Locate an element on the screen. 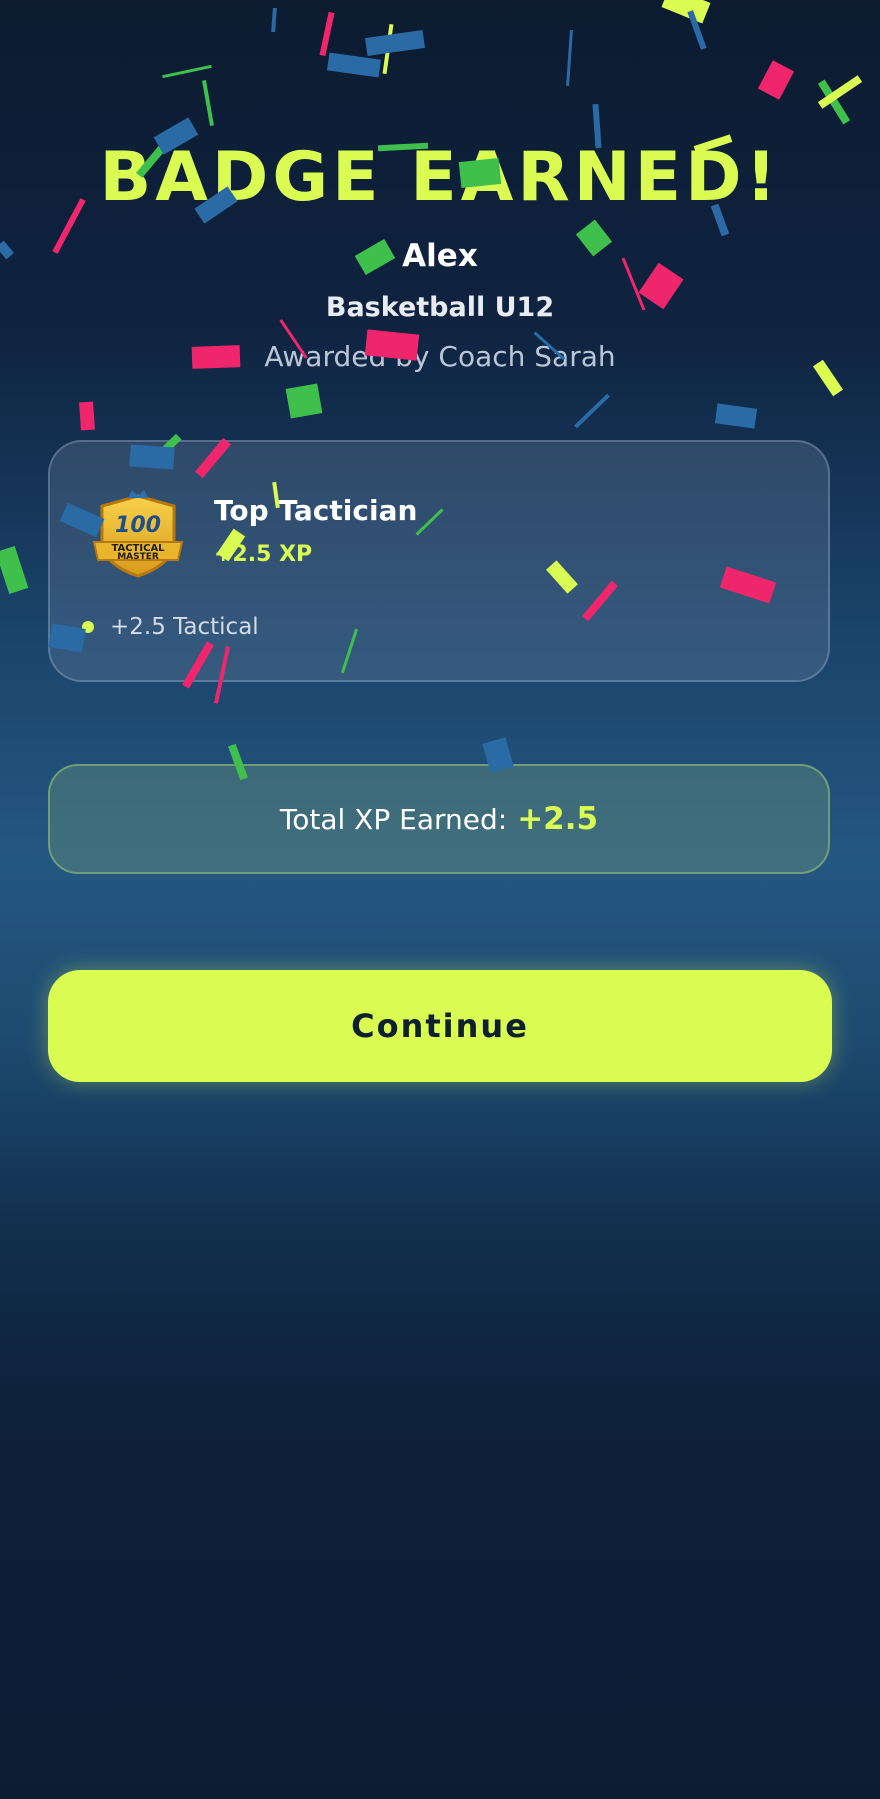  team-name: Basketball U12 is located at coordinates (440, 307).